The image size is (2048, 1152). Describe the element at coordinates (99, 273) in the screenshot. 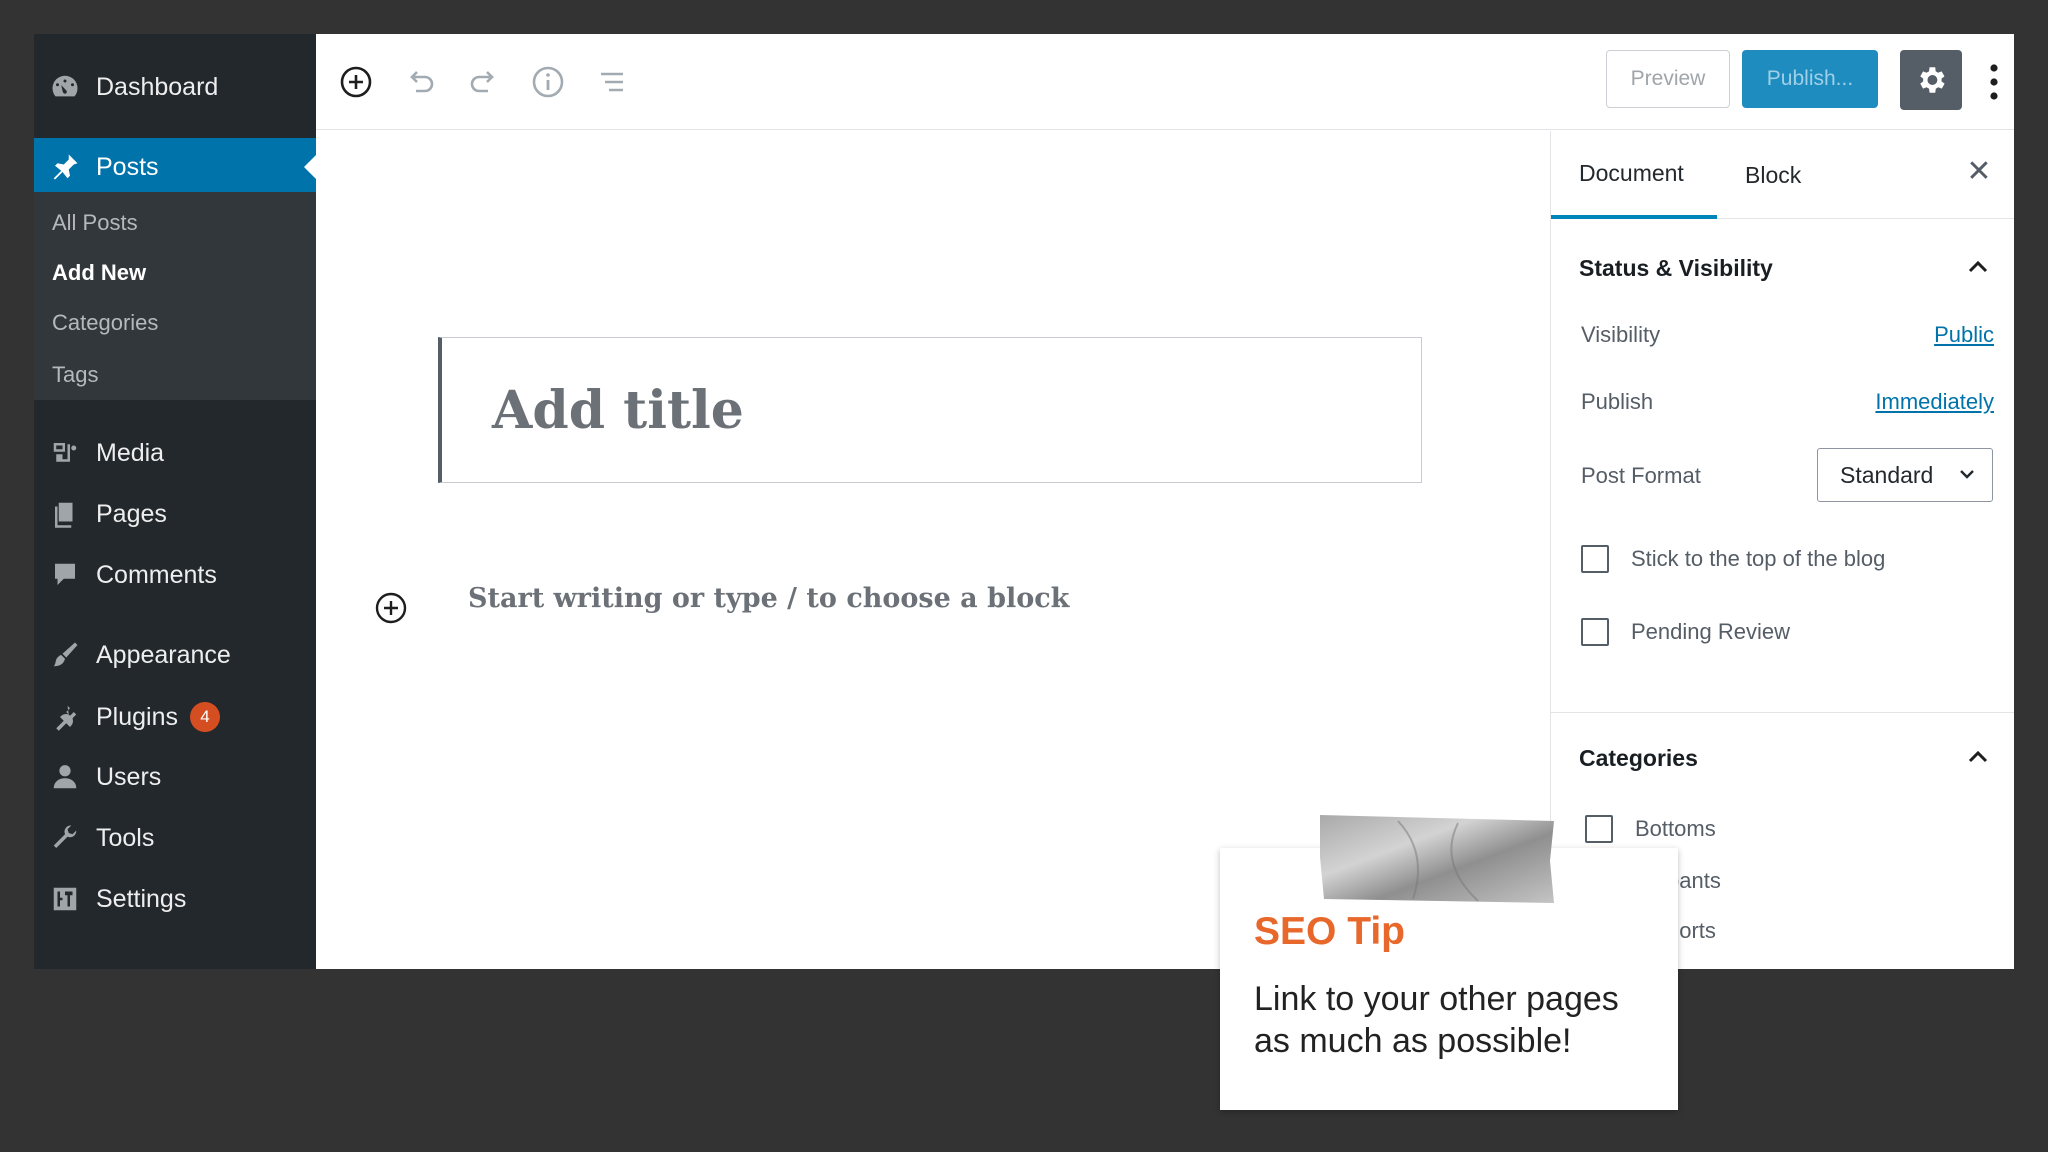

I see `submenu-add-new: Add New` at that location.